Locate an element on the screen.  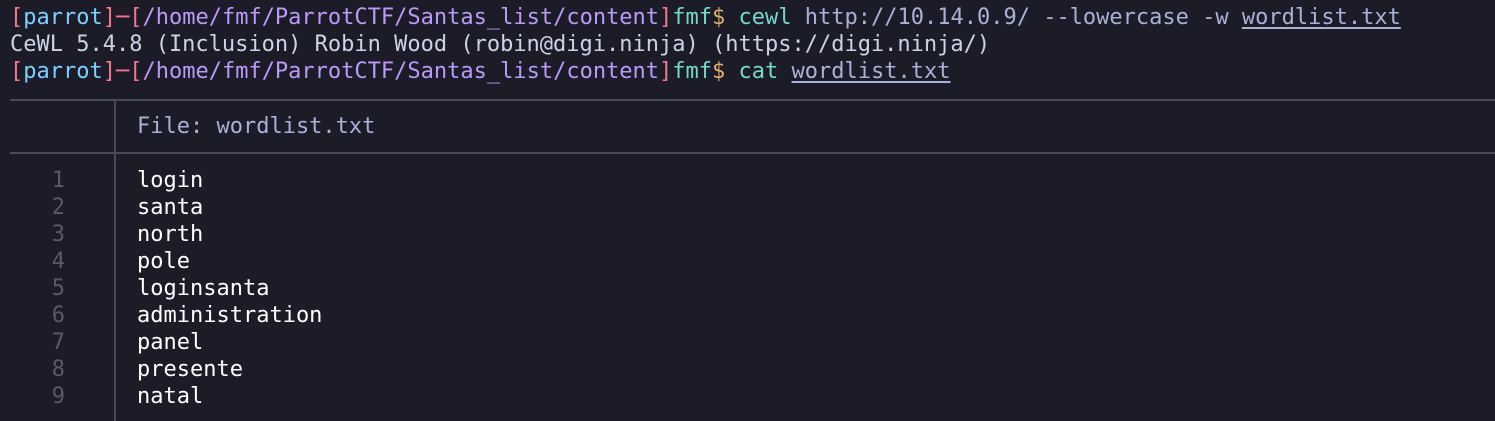
file-line: 7 panel is located at coordinates (752, 342).